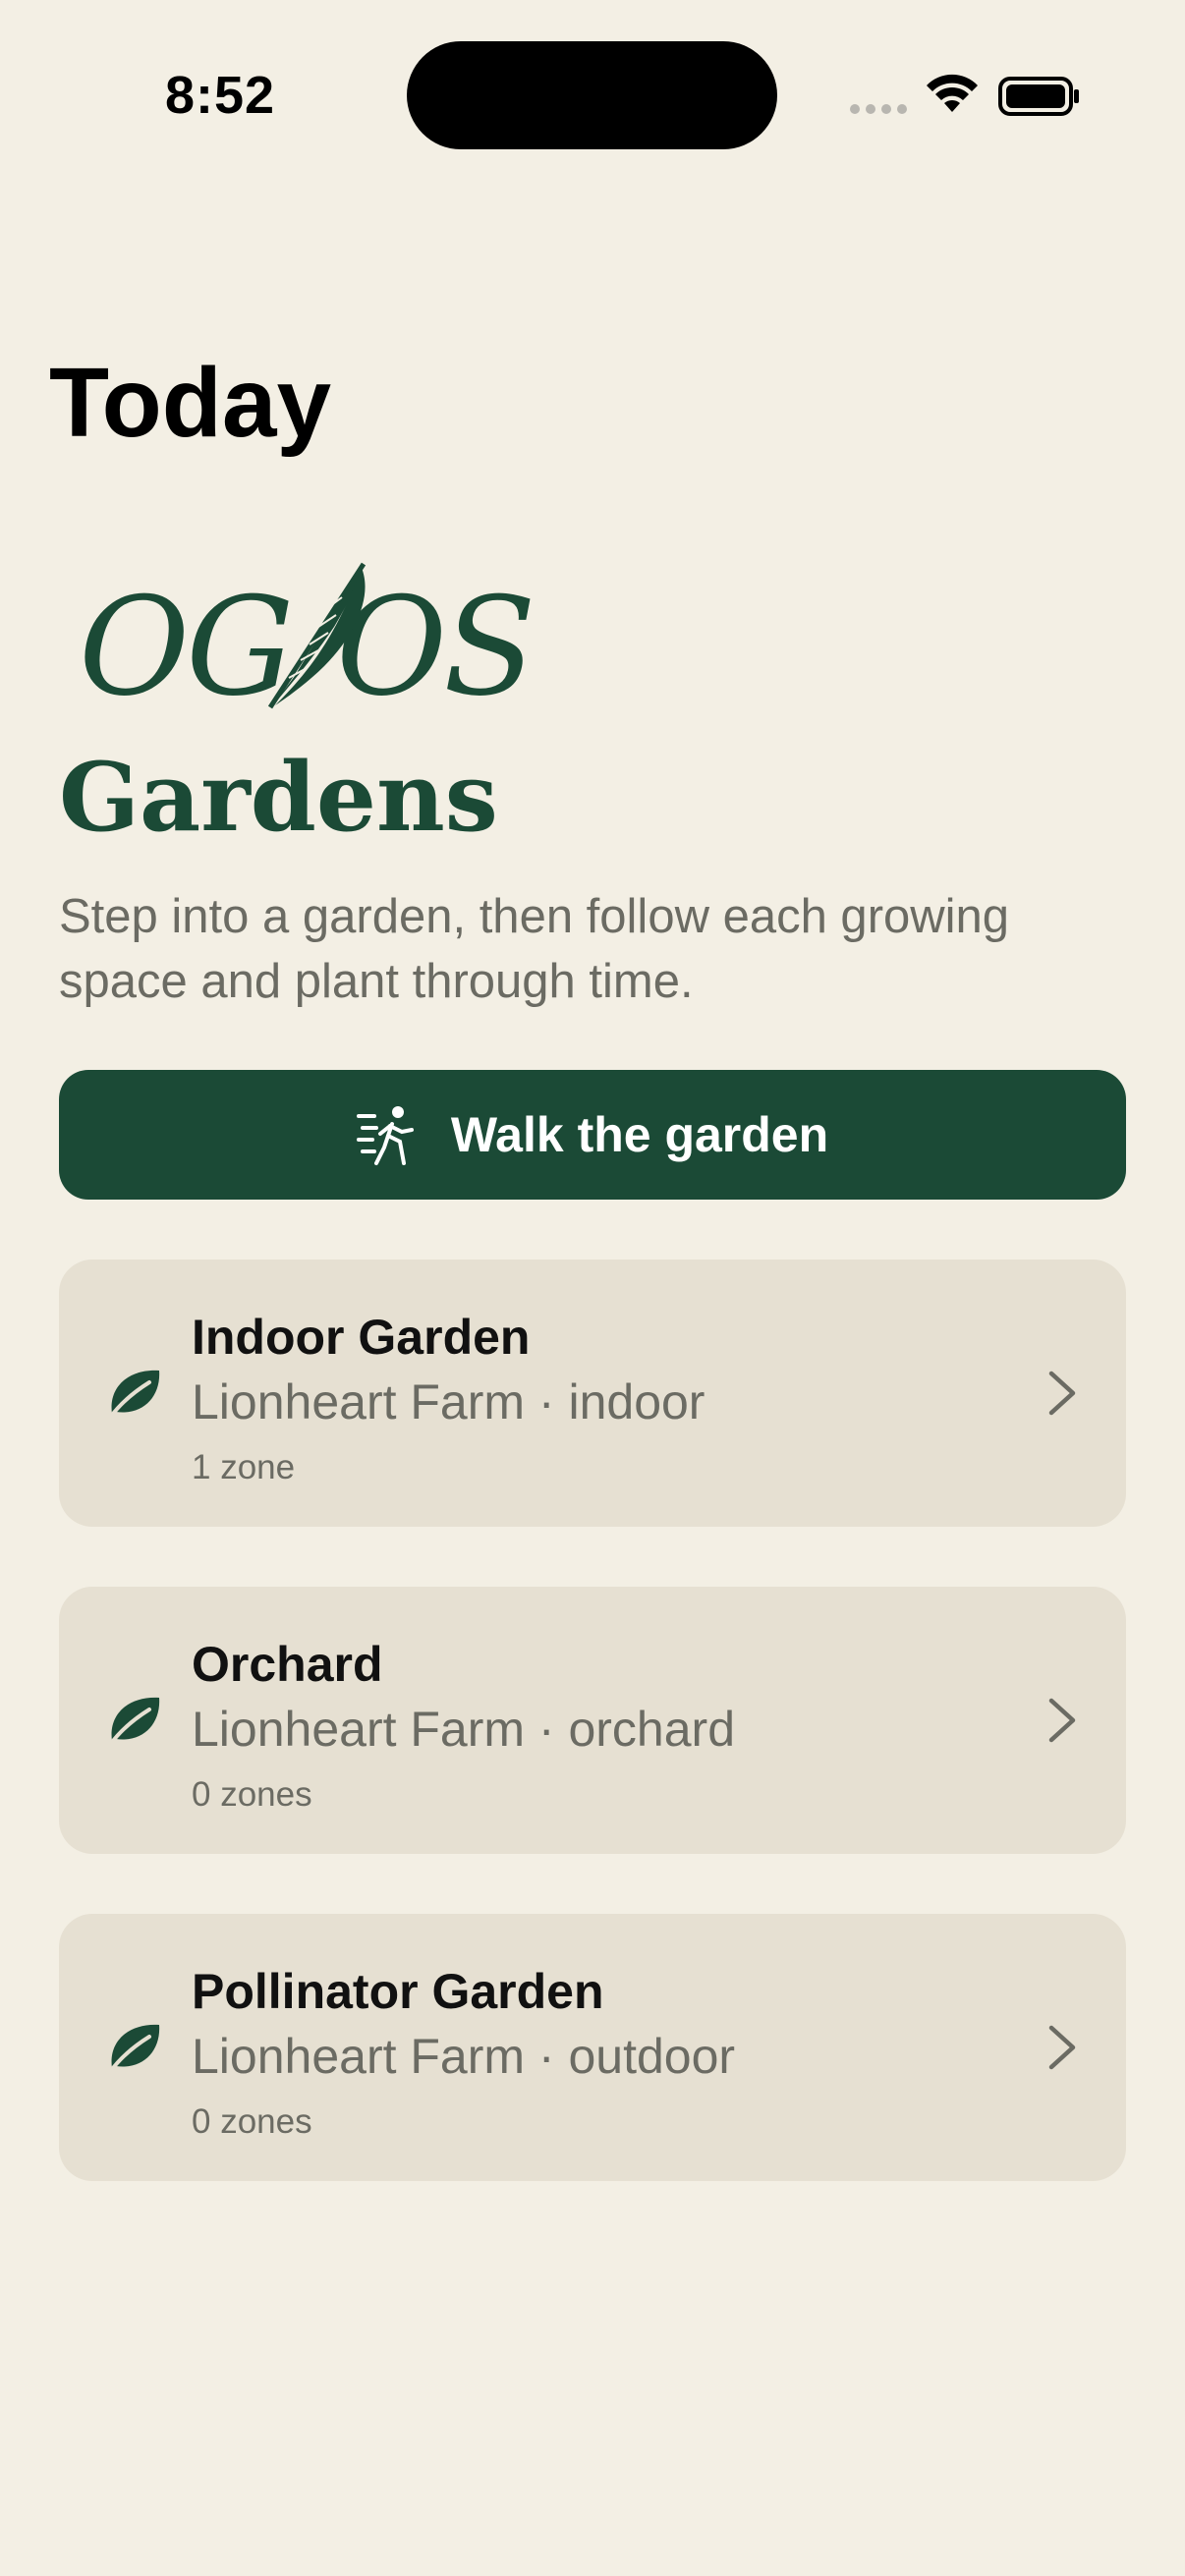  I want to click on og-os-logo: OG OS, so click(308, 638).